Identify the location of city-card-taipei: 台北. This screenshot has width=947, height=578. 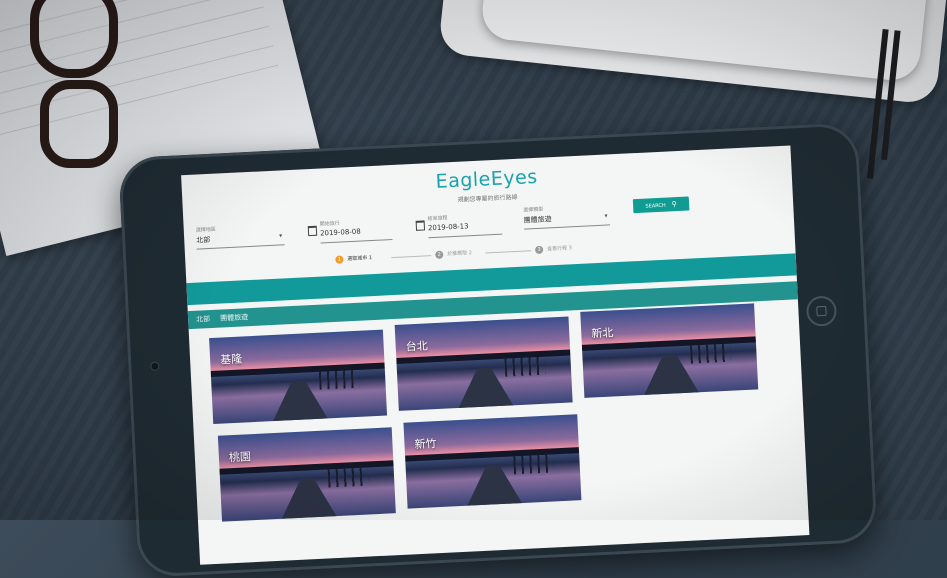
(483, 363).